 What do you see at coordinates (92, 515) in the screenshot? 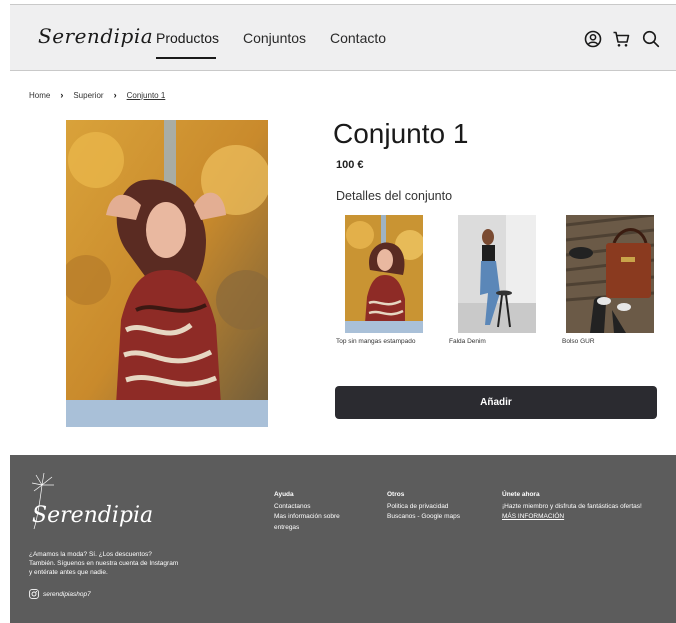
I see `footer-logo: Serendipia` at bounding box center [92, 515].